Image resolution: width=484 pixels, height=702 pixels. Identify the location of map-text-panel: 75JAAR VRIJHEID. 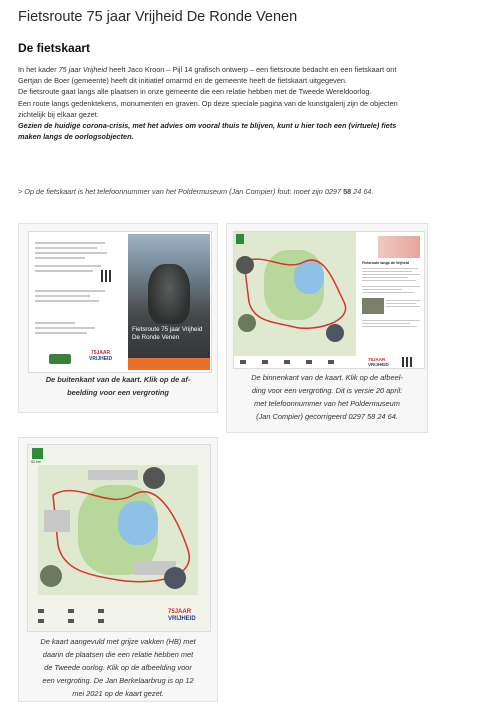
(74, 302).